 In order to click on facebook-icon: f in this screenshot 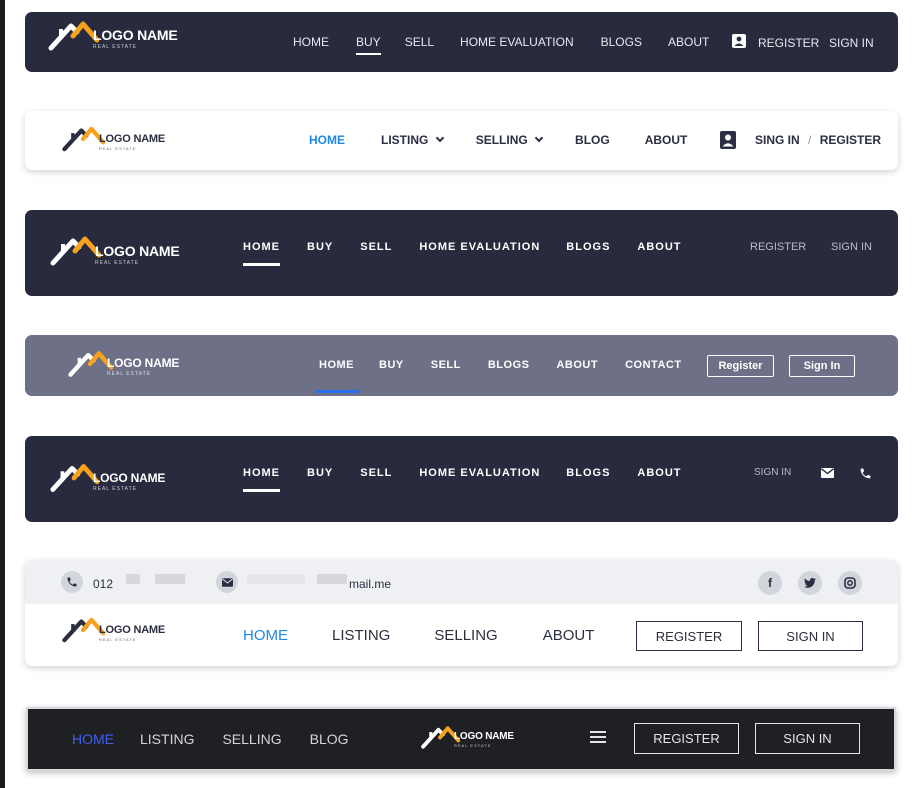, I will do `click(770, 583)`.